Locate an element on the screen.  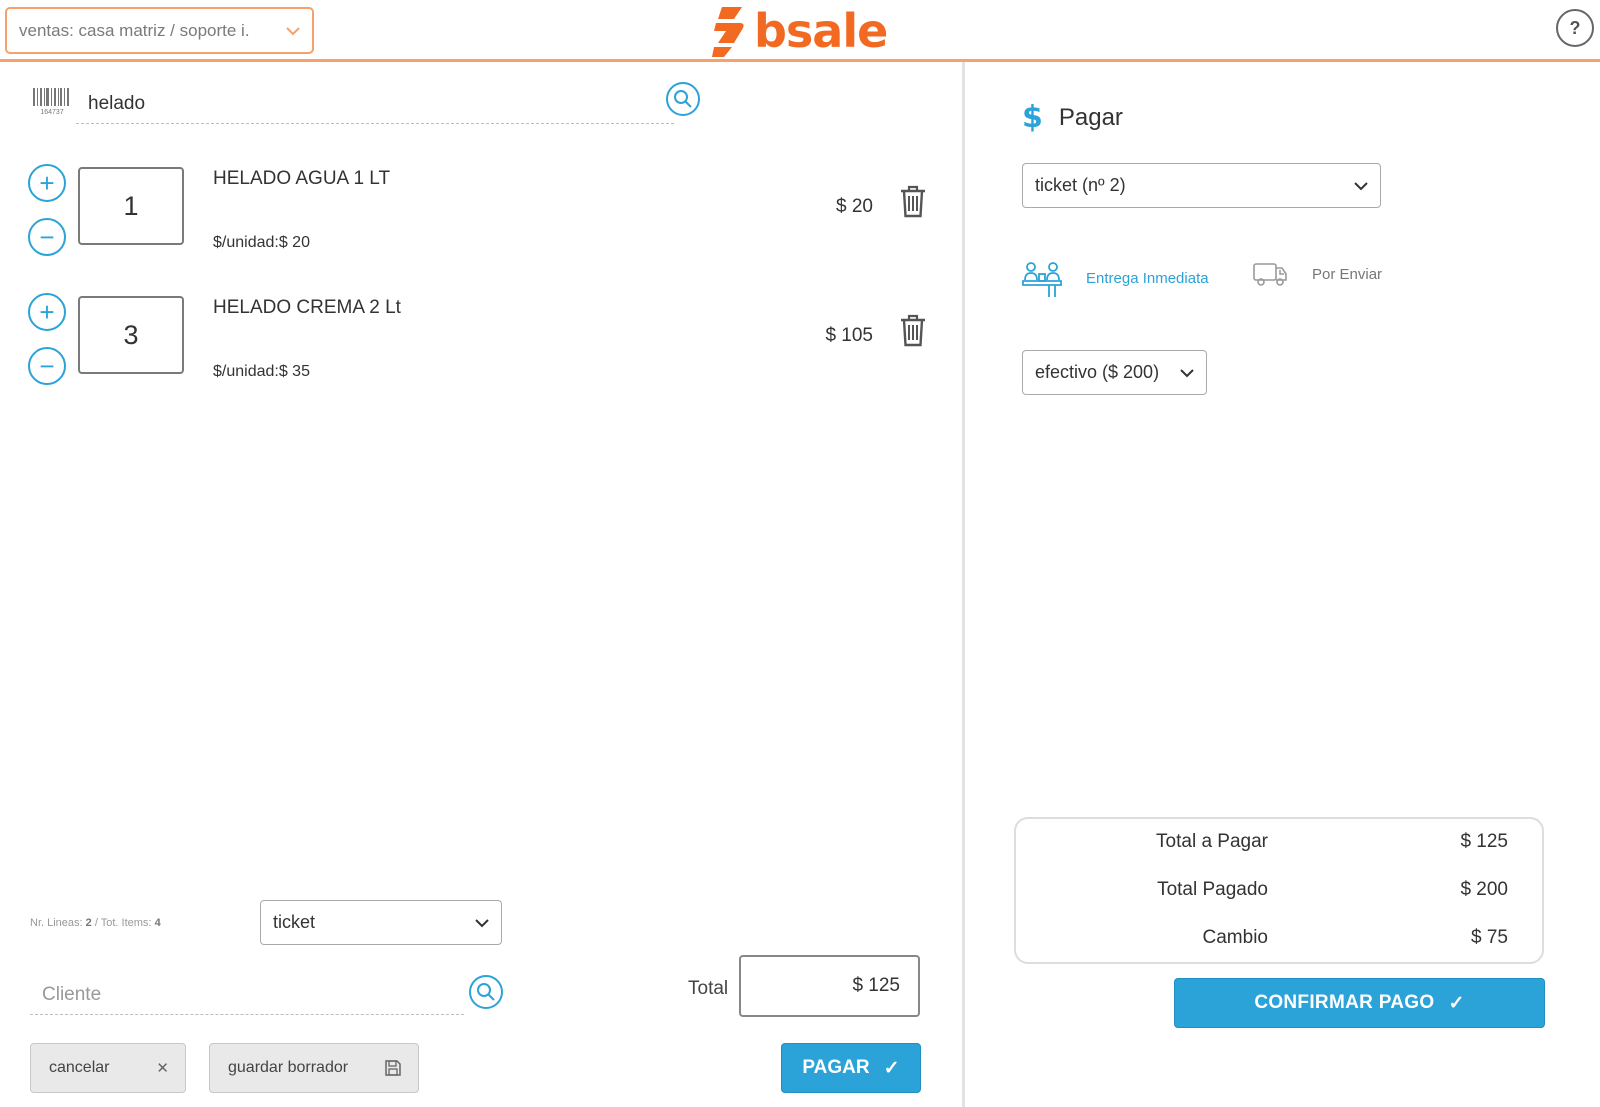
total-value: $ 125 is located at coordinates (829, 986).